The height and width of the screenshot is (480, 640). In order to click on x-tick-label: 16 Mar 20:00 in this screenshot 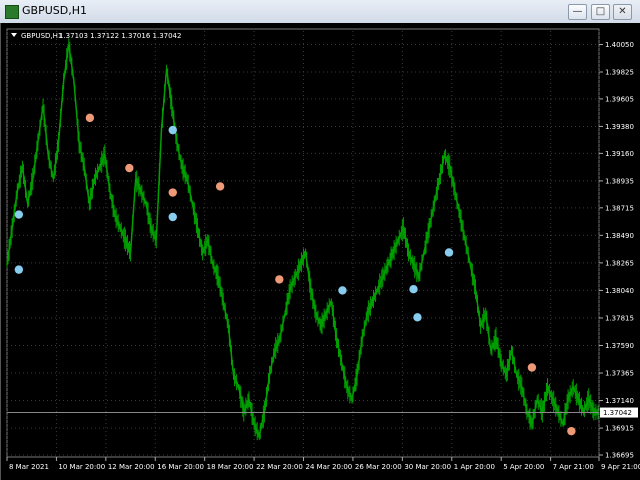, I will do `click(180, 467)`.